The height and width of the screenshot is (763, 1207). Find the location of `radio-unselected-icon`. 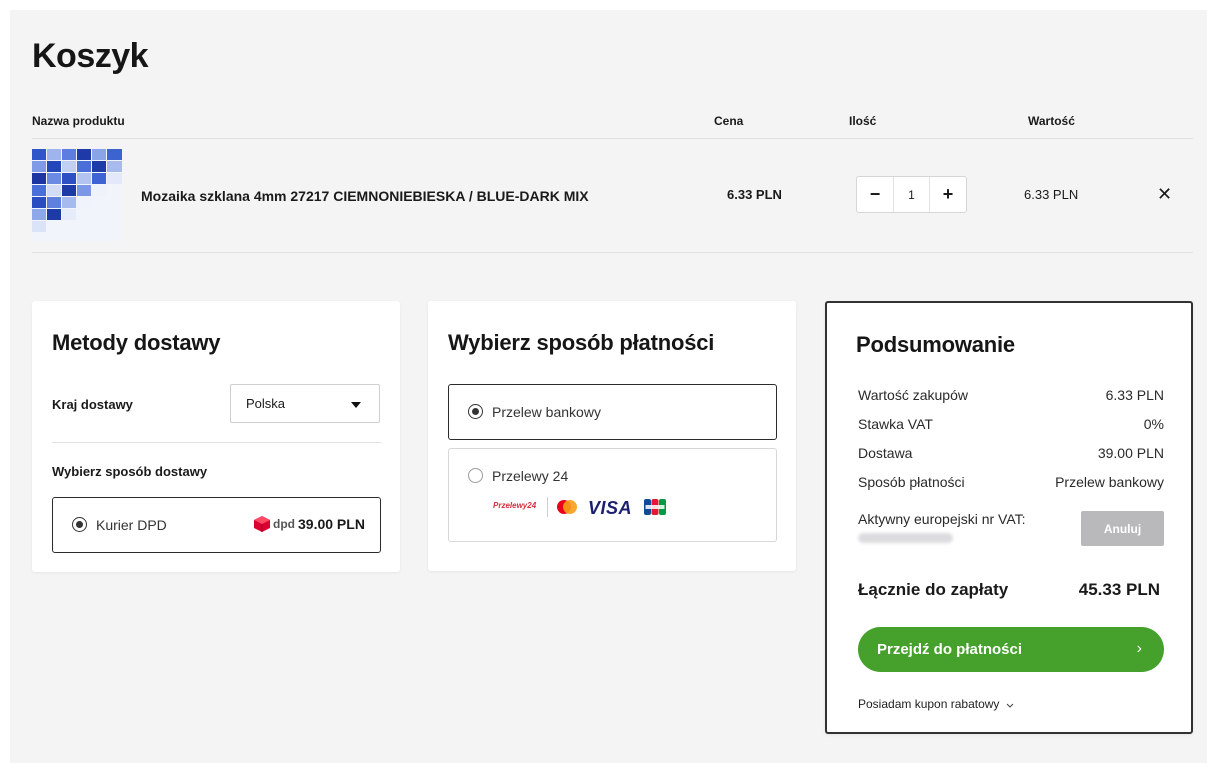

radio-unselected-icon is located at coordinates (475, 475).